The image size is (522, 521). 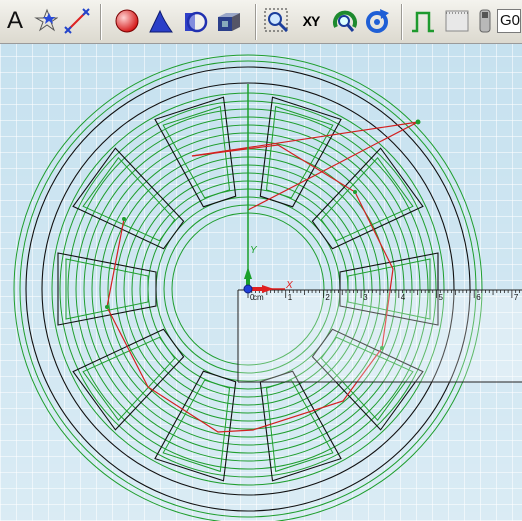 I want to click on main-toolbar: A XY G0, so click(x=261, y=22).